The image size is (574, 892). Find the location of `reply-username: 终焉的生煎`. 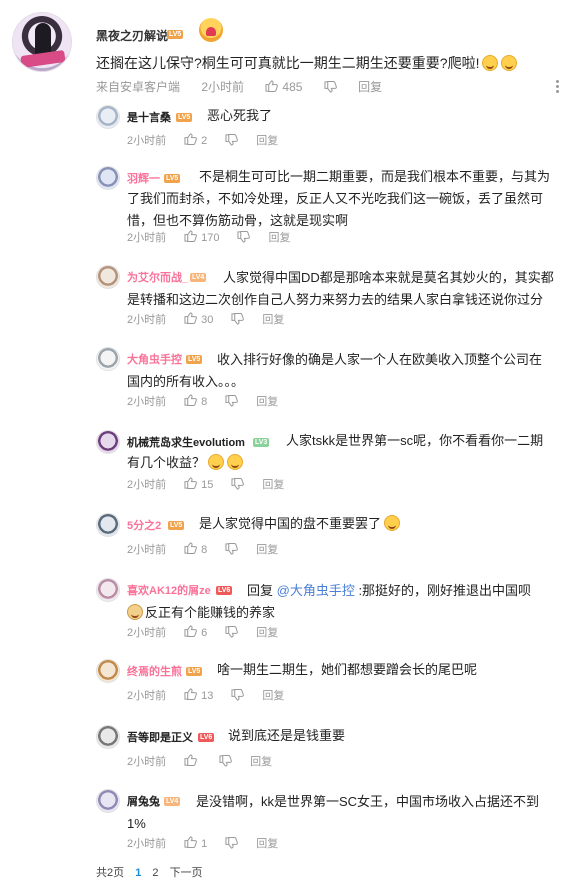

reply-username: 终焉的生煎 is located at coordinates (154, 671).